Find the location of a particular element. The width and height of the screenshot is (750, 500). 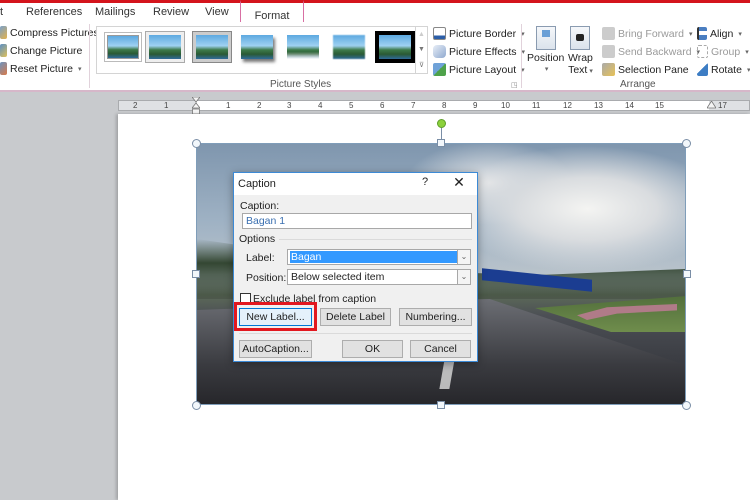

bring-forward-icon is located at coordinates (608, 33).